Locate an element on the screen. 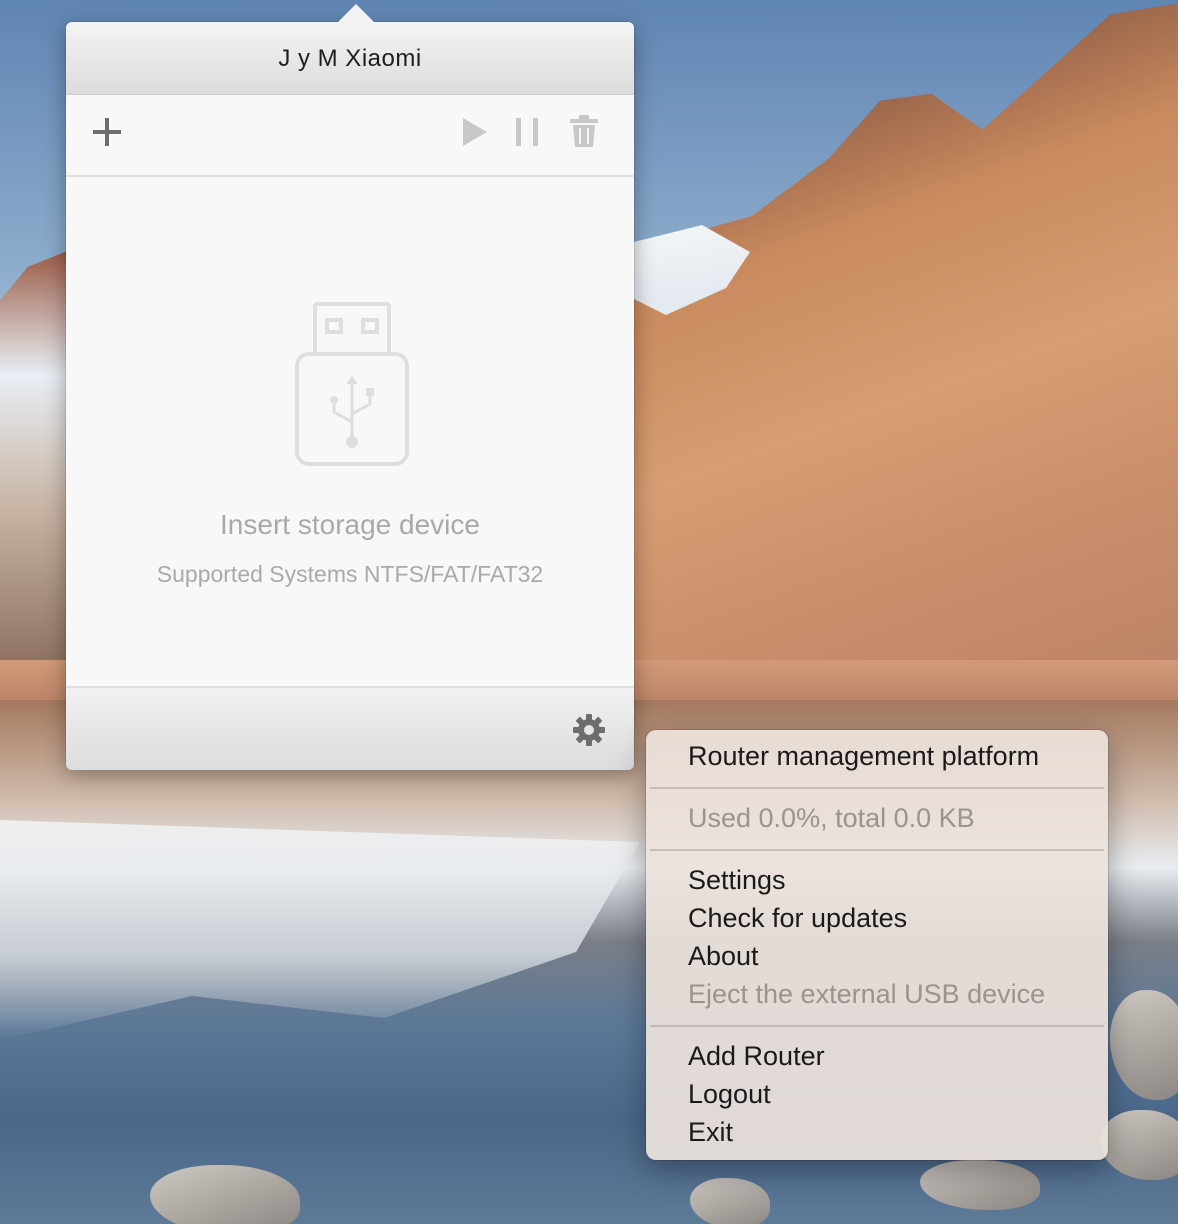 This screenshot has height=1224, width=1178. popover-arrow is located at coordinates (356, 13).